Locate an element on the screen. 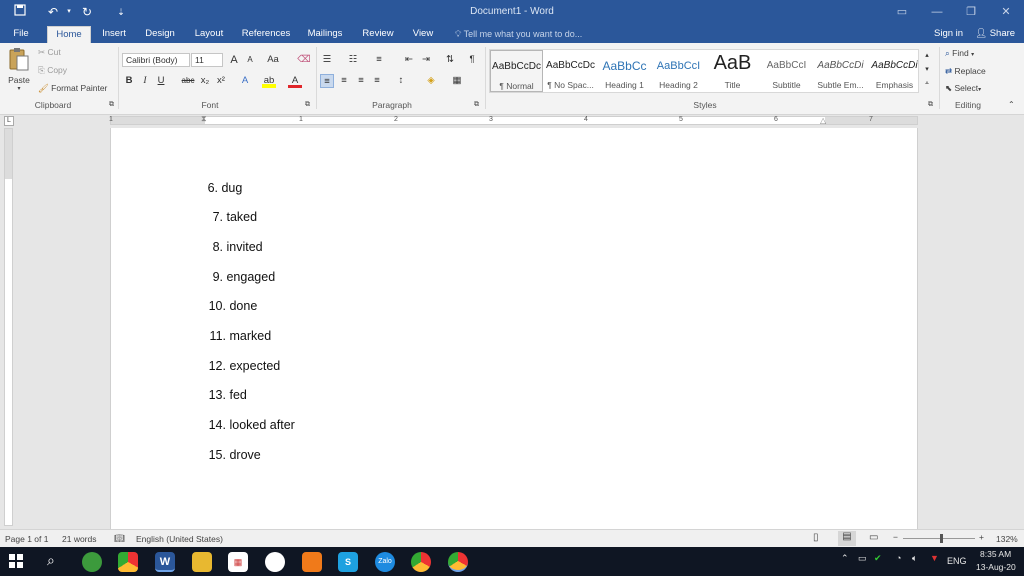  clock-date: 13-Aug-20 is located at coordinates (996, 567).